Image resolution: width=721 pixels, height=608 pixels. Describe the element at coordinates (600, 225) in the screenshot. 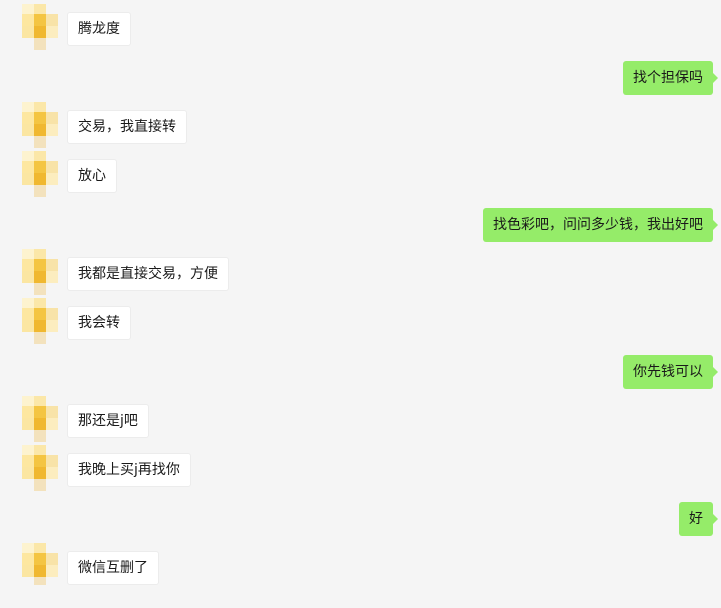

I see `outgoing-message-bubble: 找色彩吧，问问多少钱，我出好吧` at that location.